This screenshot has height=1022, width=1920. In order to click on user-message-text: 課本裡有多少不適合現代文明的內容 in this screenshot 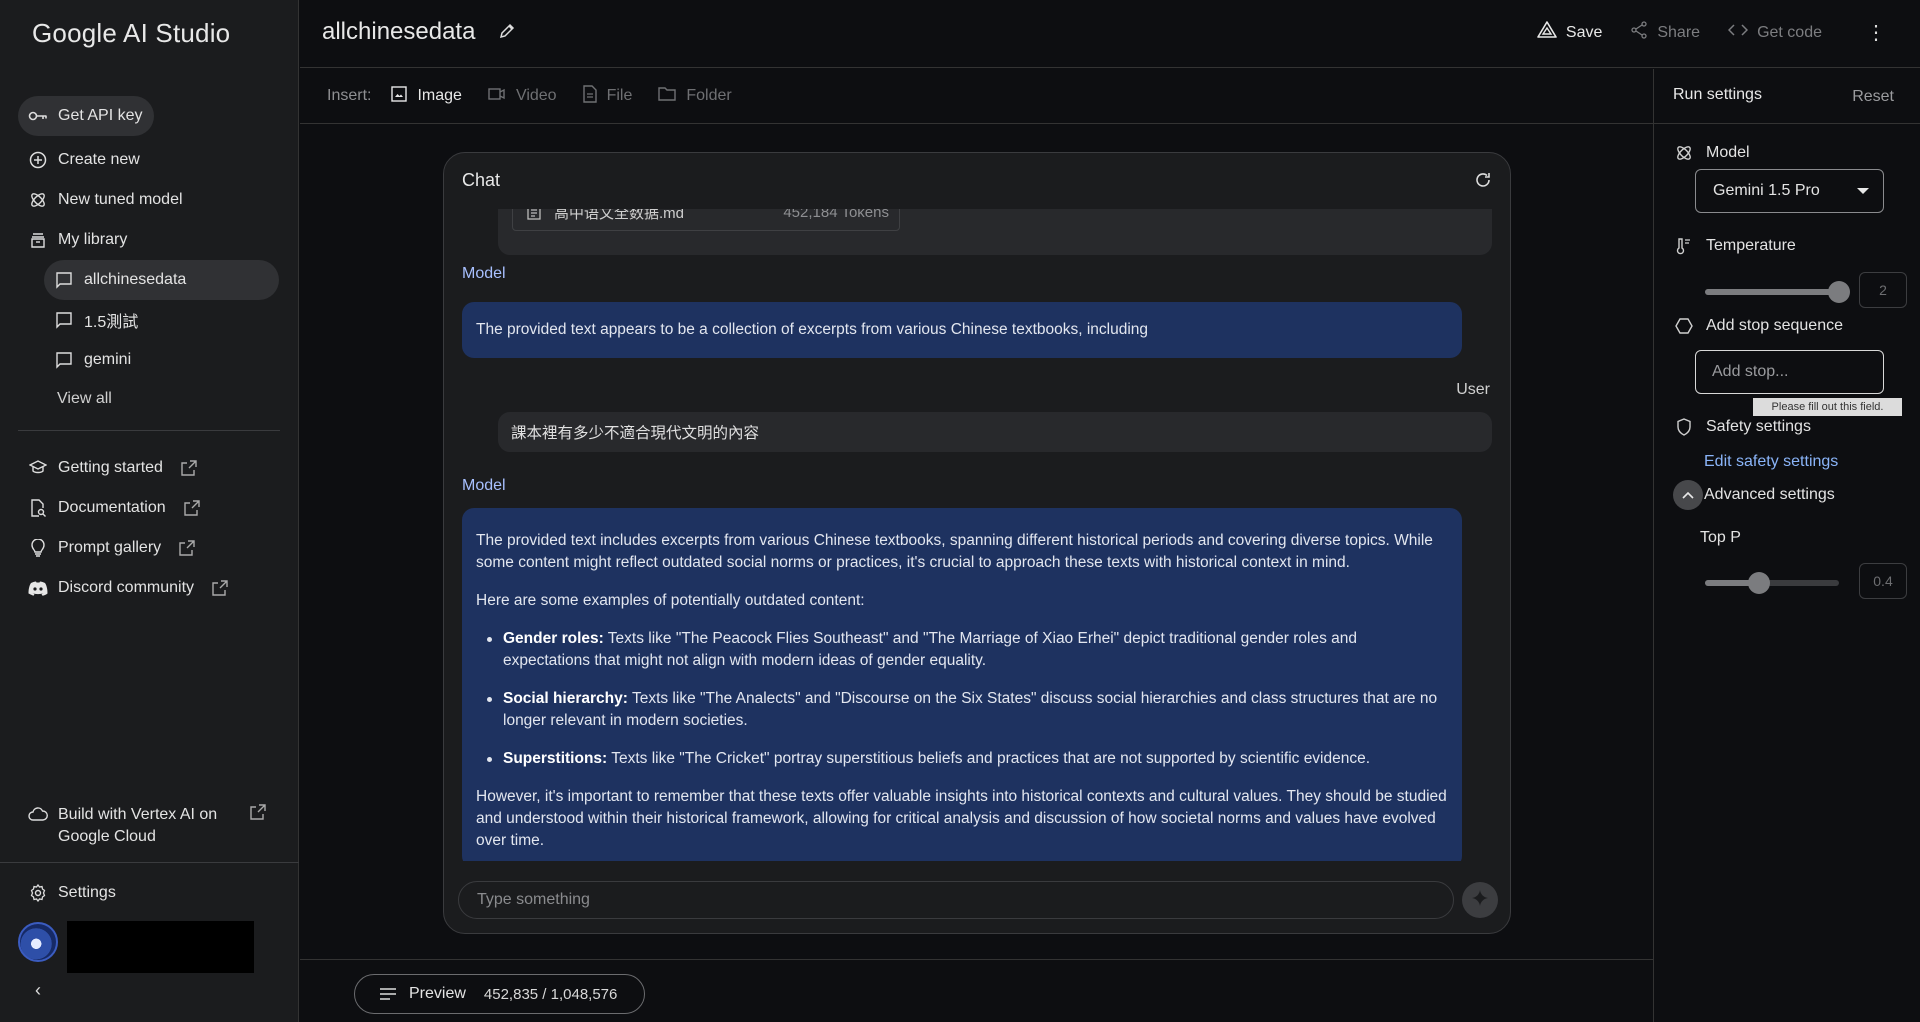, I will do `click(635, 433)`.